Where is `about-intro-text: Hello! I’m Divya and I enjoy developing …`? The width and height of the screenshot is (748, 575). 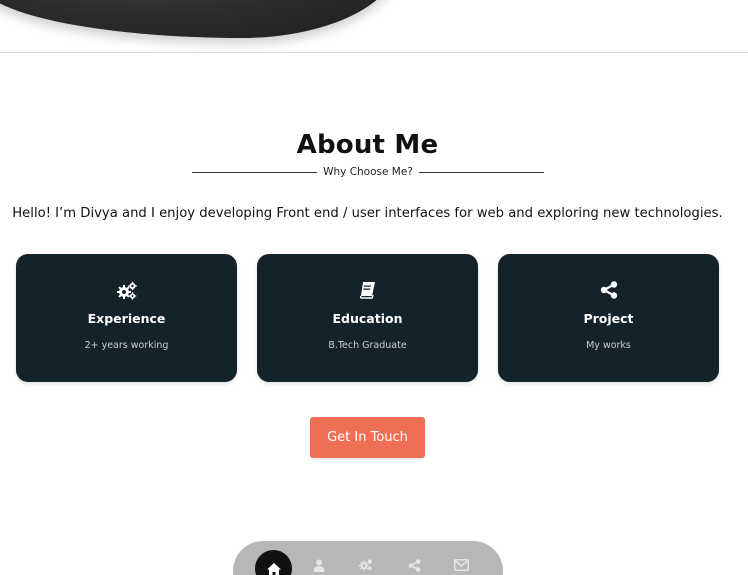 about-intro-text: Hello! I’m Divya and I enjoy developing … is located at coordinates (367, 213).